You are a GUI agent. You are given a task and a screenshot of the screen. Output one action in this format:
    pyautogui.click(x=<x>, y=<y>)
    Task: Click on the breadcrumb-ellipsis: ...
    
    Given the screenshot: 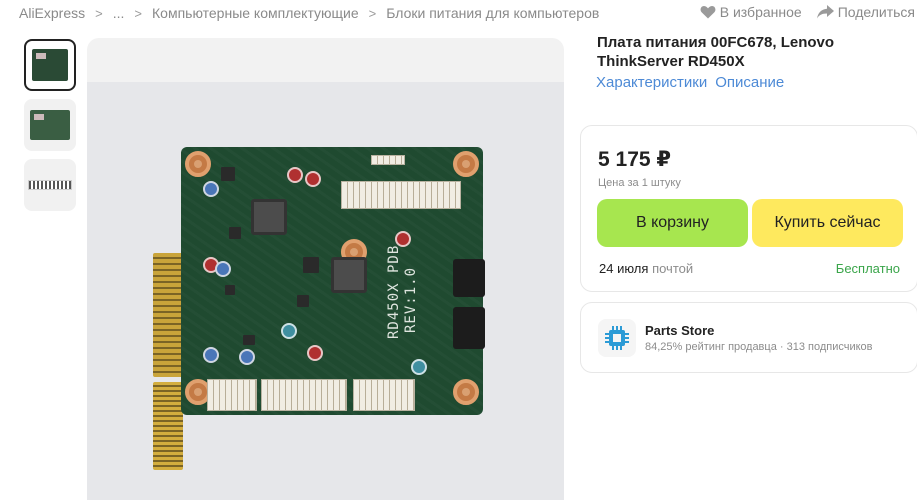 What is the action you would take?
    pyautogui.click(x=119, y=13)
    